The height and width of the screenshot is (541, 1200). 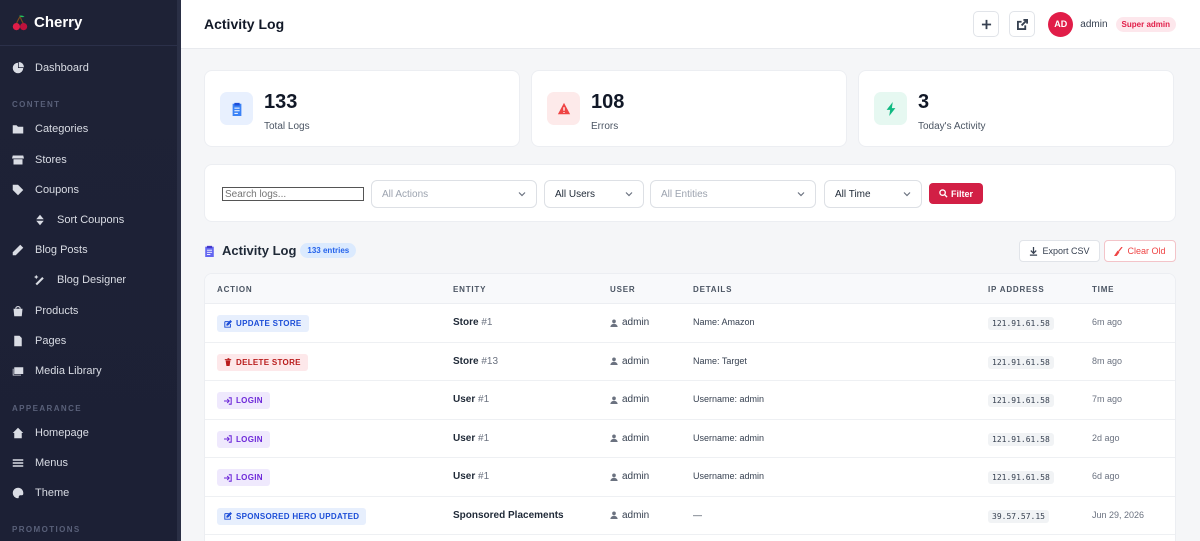 What do you see at coordinates (88, 129) in the screenshot?
I see `sidebar-item-categories: Categories` at bounding box center [88, 129].